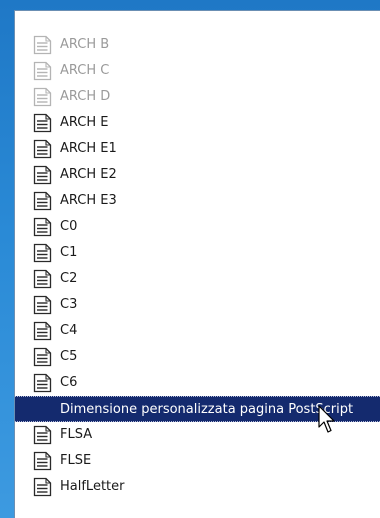  Describe the element at coordinates (197, 383) in the screenshot. I see `list-item: C6` at that location.